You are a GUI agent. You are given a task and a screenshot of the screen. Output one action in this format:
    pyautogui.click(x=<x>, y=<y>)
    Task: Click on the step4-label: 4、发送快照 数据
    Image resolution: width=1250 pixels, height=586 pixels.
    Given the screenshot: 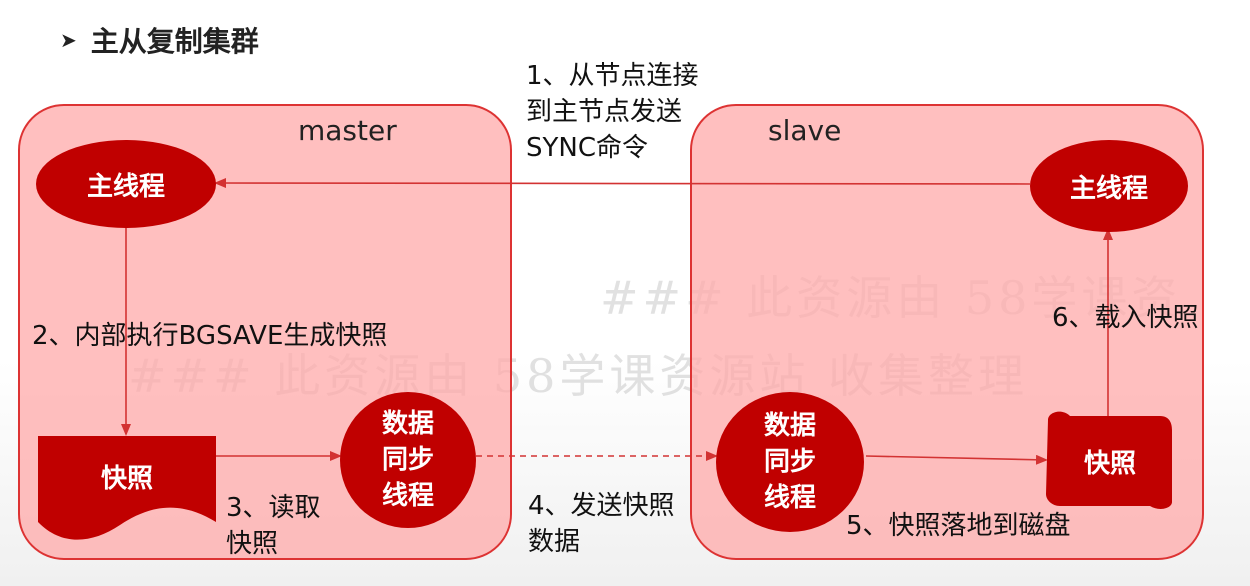 What is the action you would take?
    pyautogui.click(x=601, y=524)
    